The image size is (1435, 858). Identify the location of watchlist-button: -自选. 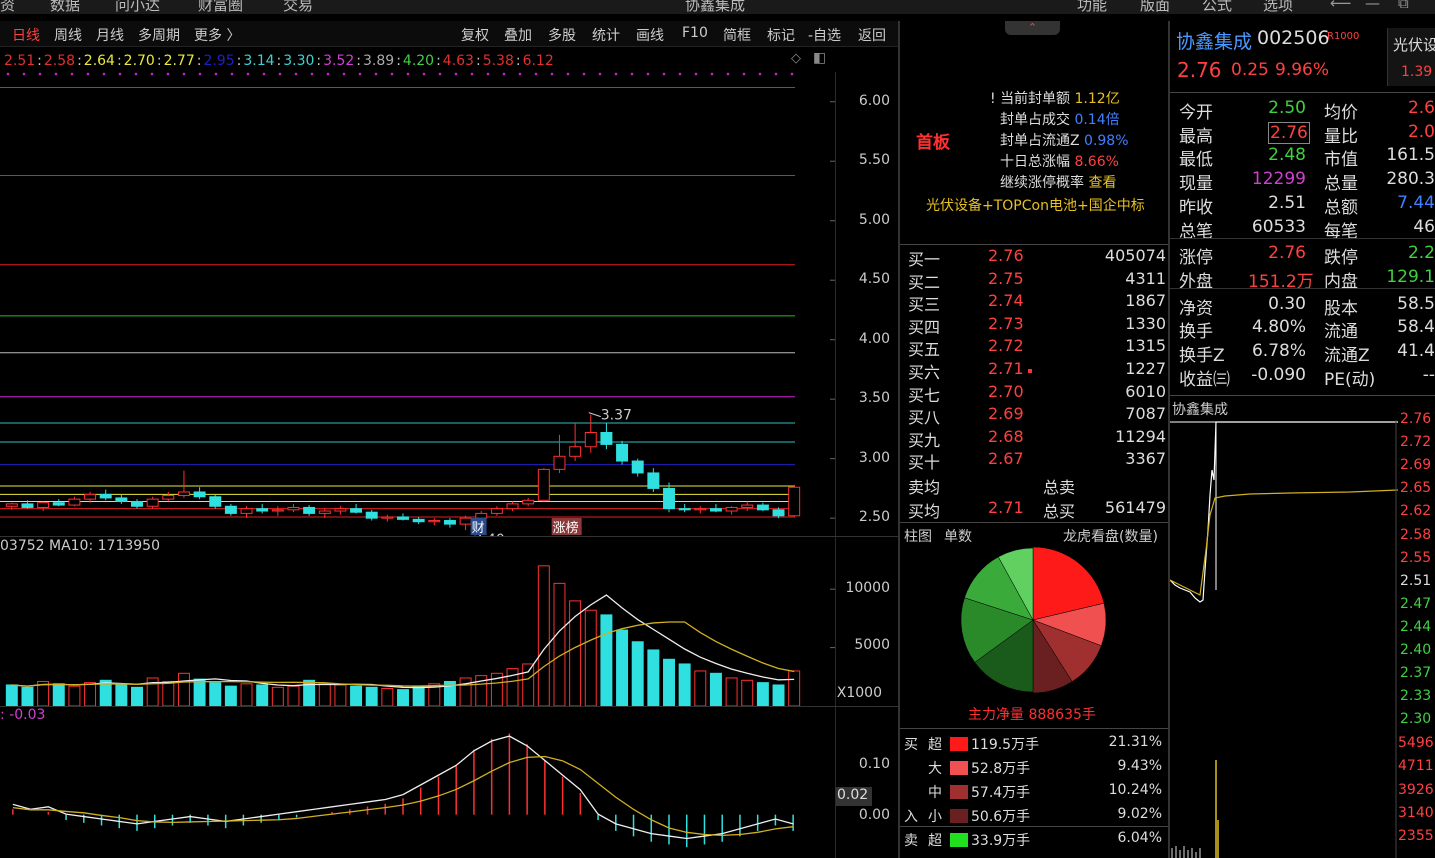
(824, 35).